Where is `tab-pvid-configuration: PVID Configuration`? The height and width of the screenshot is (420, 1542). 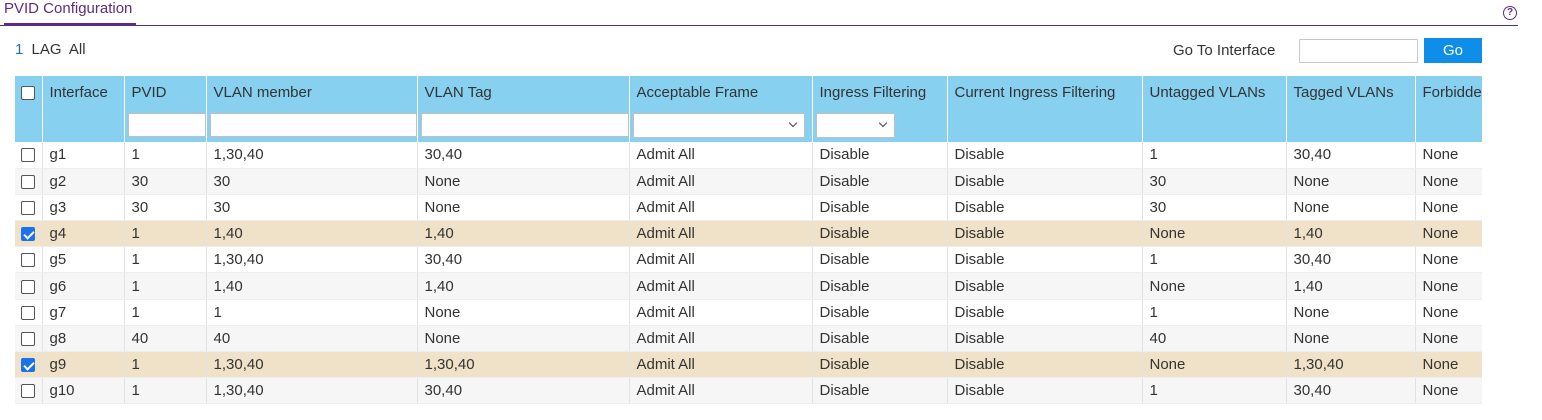
tab-pvid-configuration: PVID Configuration is located at coordinates (70, 13).